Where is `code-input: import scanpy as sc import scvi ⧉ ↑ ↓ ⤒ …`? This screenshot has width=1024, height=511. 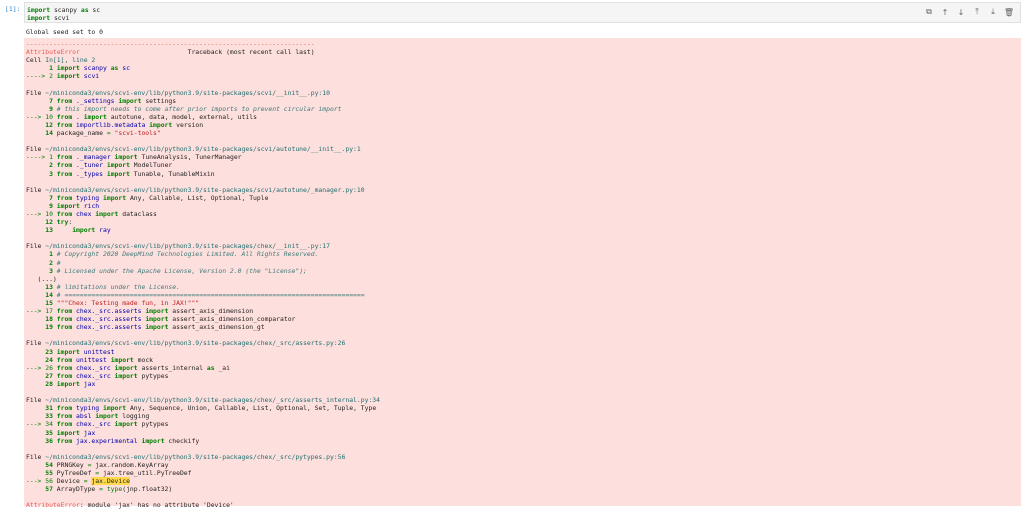 code-input: import scanpy as sc import scvi ⧉ ↑ ↓ ⤒ … is located at coordinates (522, 12).